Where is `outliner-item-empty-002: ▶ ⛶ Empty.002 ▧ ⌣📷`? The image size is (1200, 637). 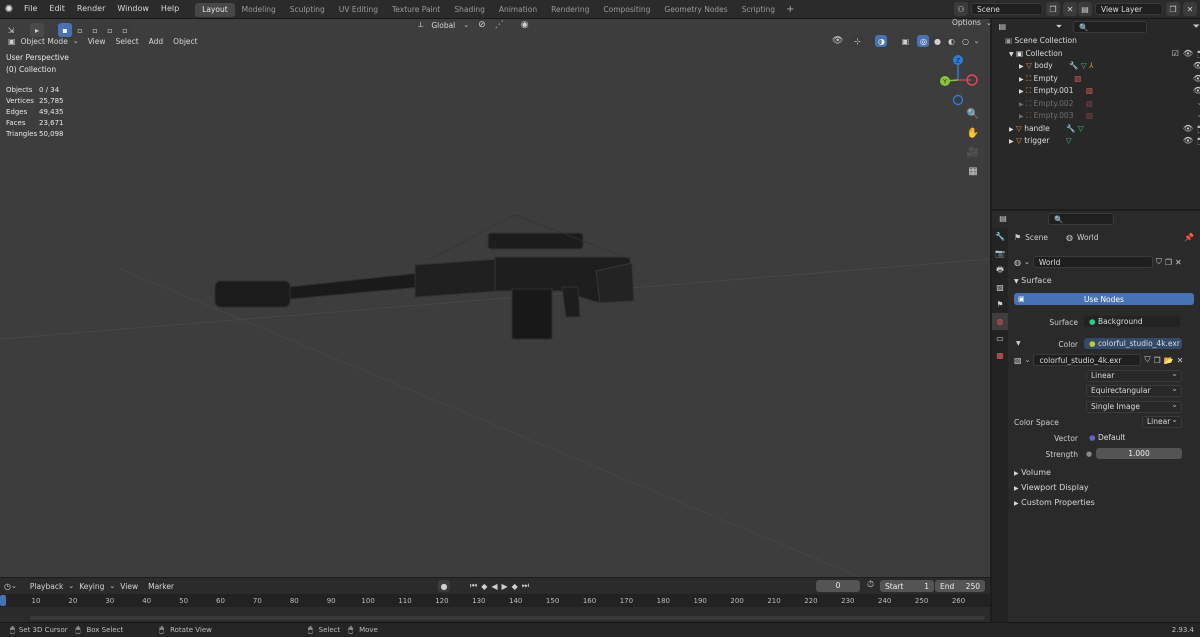 outliner-item-empty-002: ▶ ⛶ Empty.002 ▧ ⌣📷 is located at coordinates (1096, 104).